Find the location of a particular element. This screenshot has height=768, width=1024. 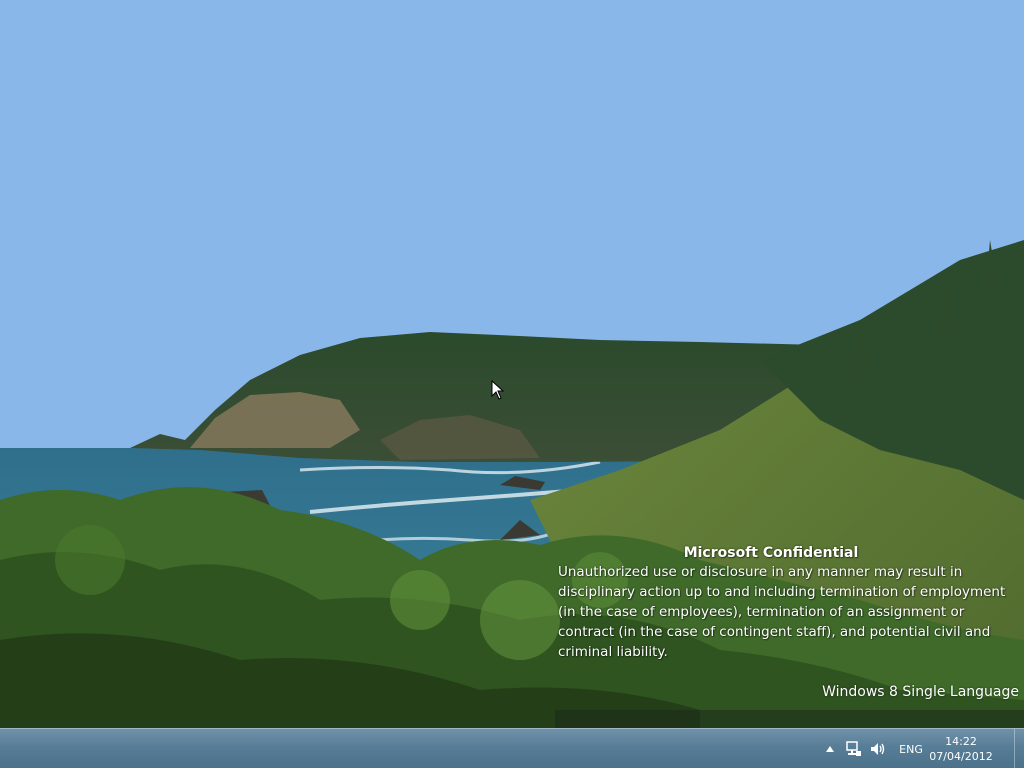

network-icon is located at coordinates (853, 748).